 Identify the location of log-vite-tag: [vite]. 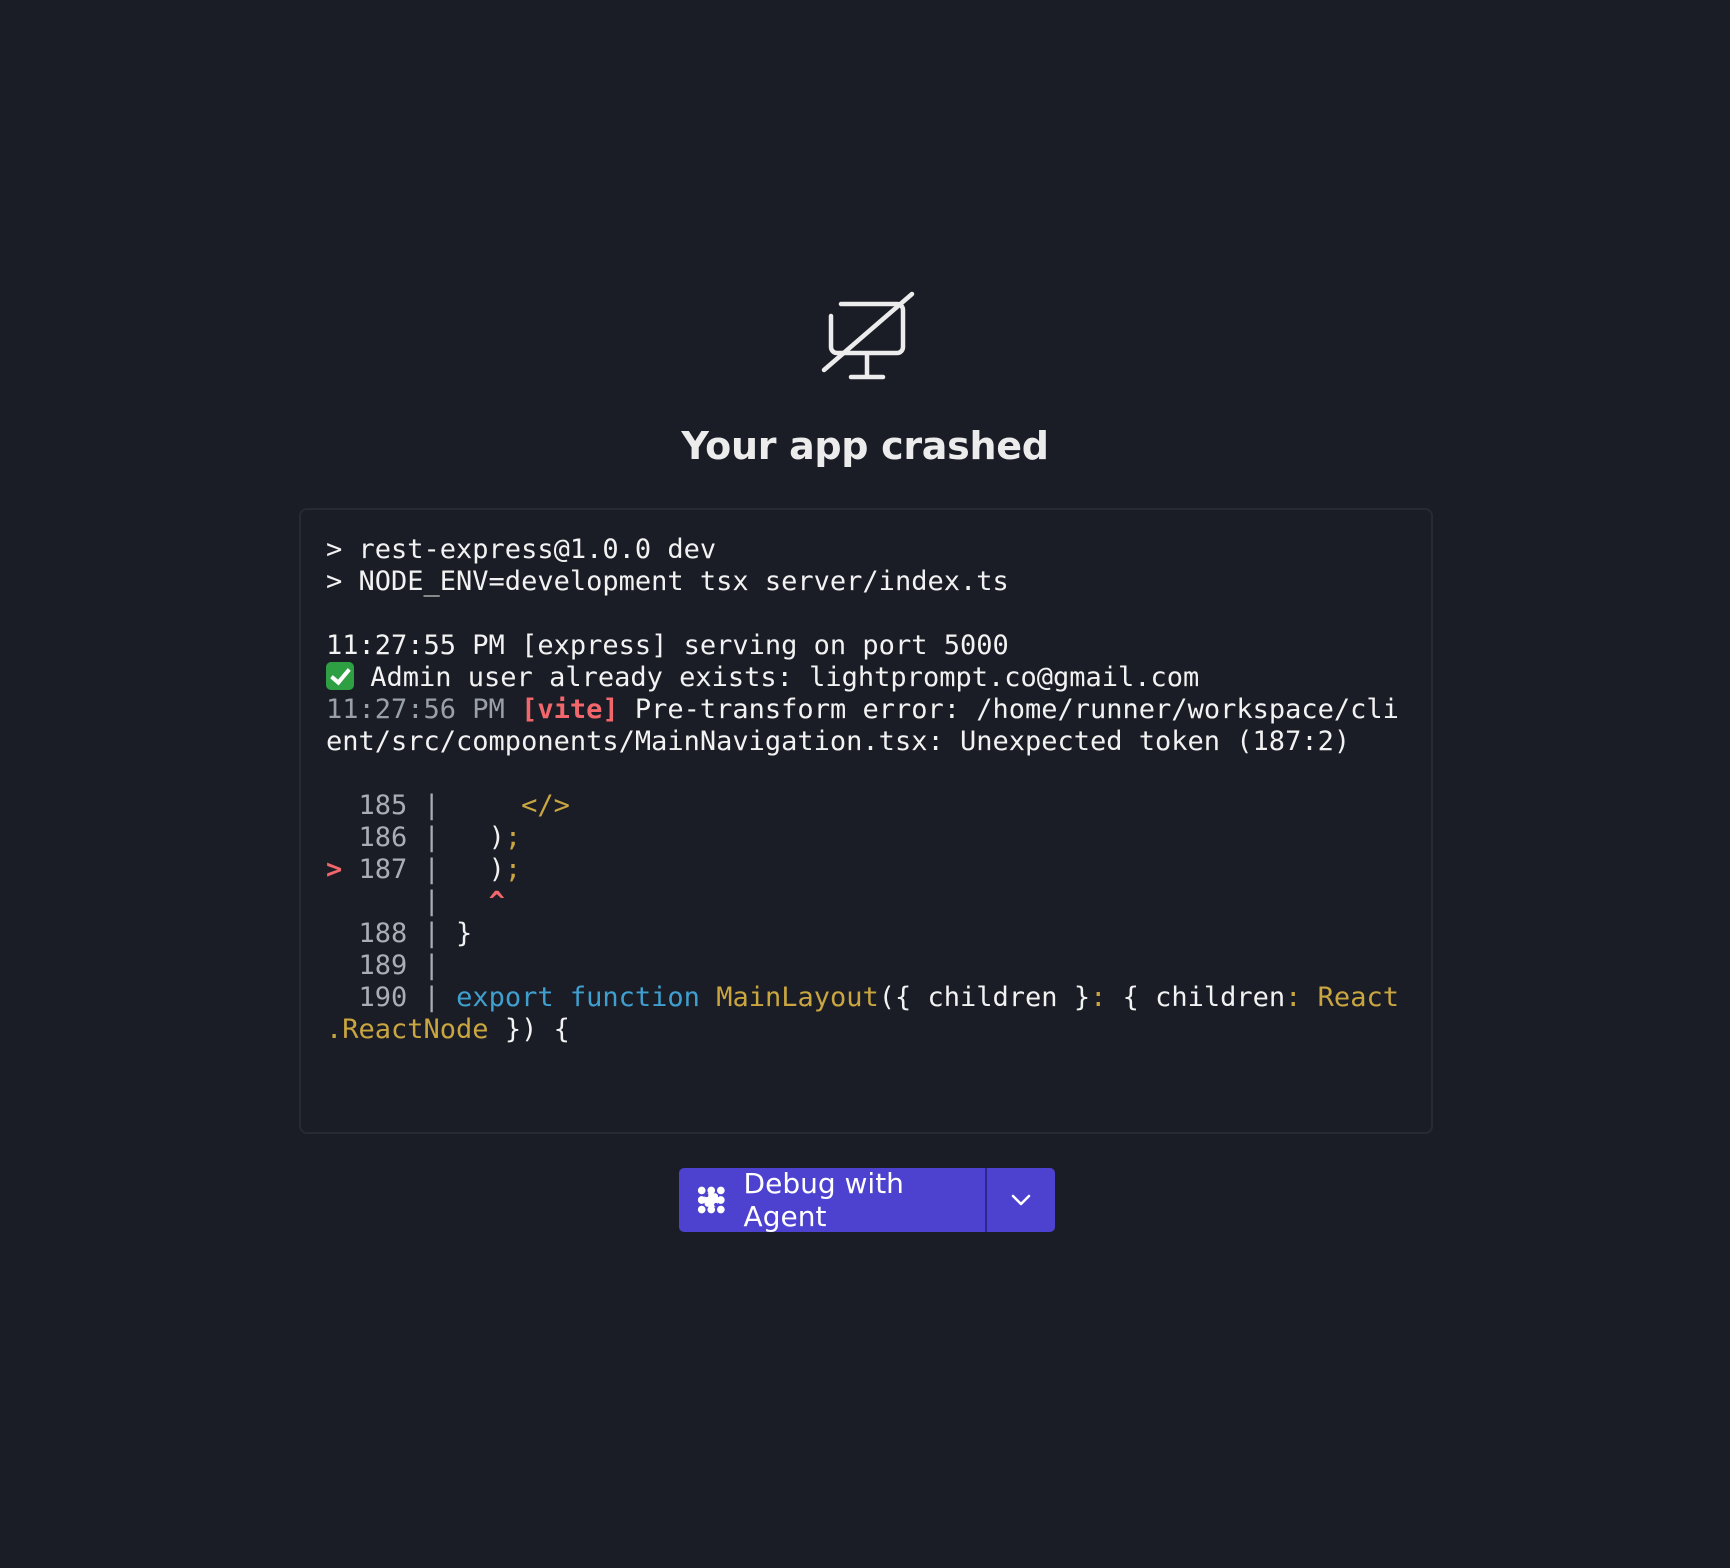
(570, 709).